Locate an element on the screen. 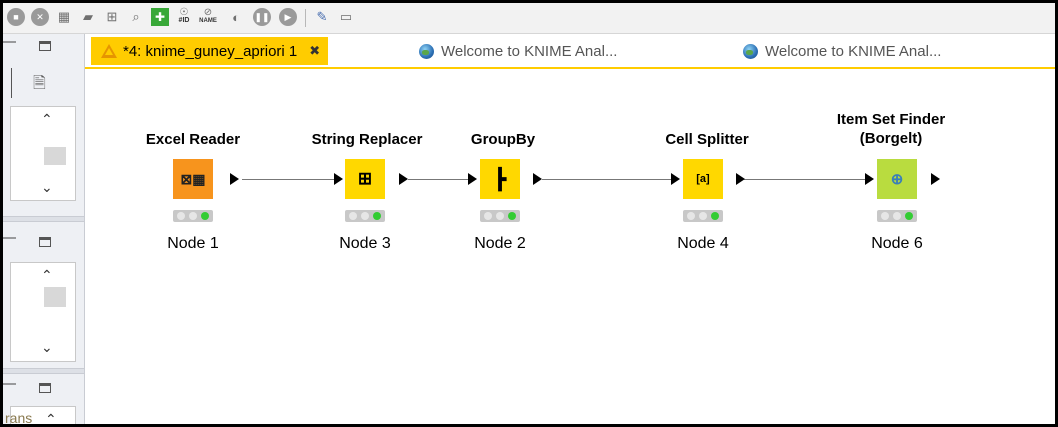  show-node-id-icon: ☉ #ID is located at coordinates (184, 17).